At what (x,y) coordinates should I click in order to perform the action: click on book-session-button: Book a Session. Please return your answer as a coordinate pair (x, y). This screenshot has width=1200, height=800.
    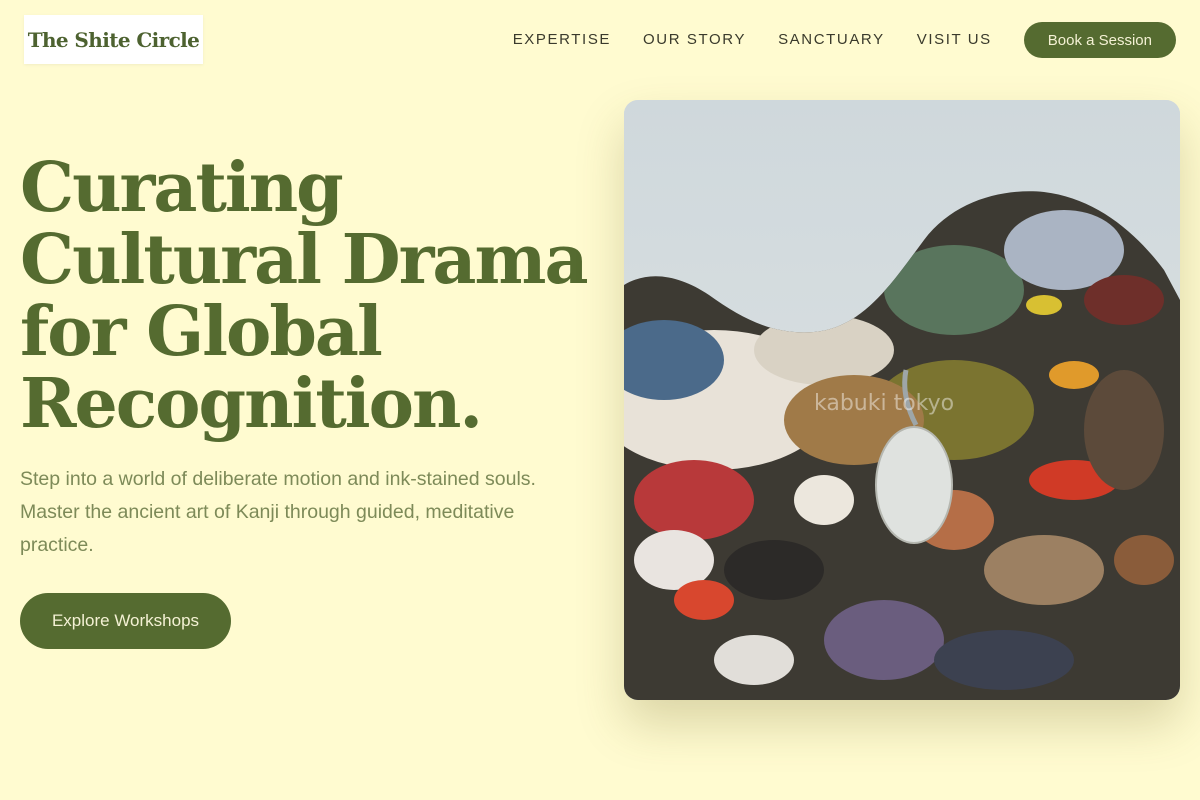
    Looking at the image, I should click on (1099, 40).